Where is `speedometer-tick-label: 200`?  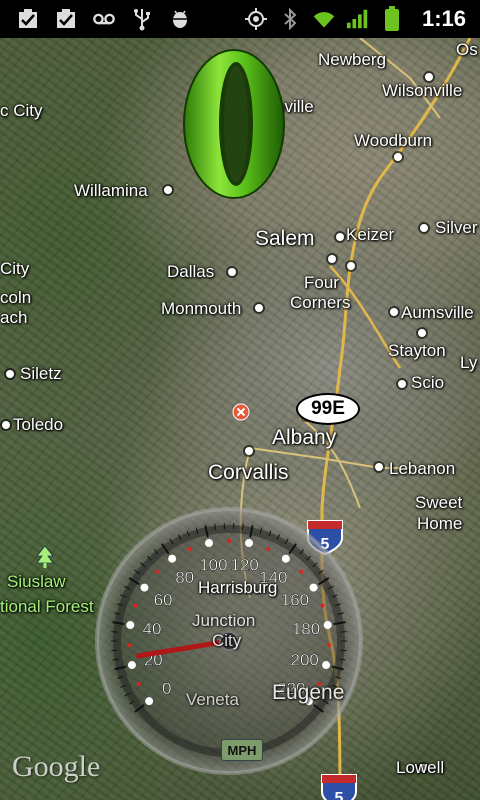 speedometer-tick-label: 200 is located at coordinates (305, 660).